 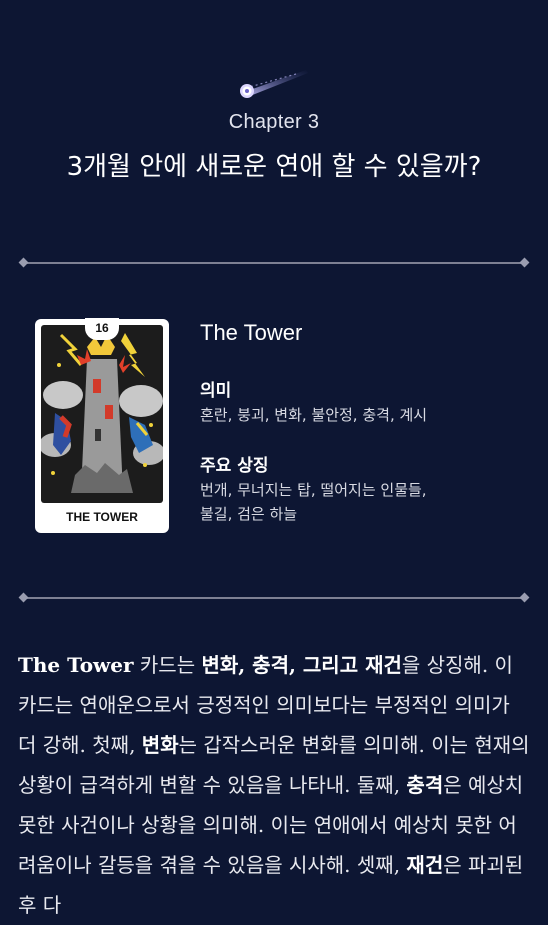 I want to click on symbols-line-2: 불길, 검은 하늘, so click(x=249, y=514).